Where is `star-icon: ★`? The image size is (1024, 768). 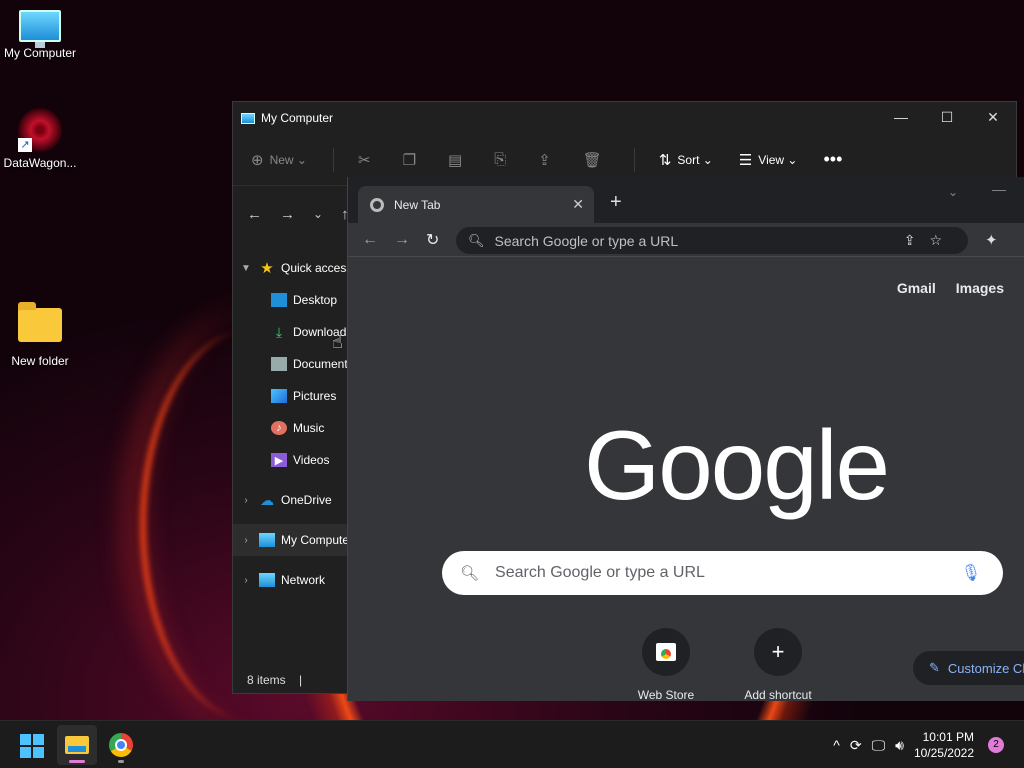 star-icon: ★ is located at coordinates (267, 268).